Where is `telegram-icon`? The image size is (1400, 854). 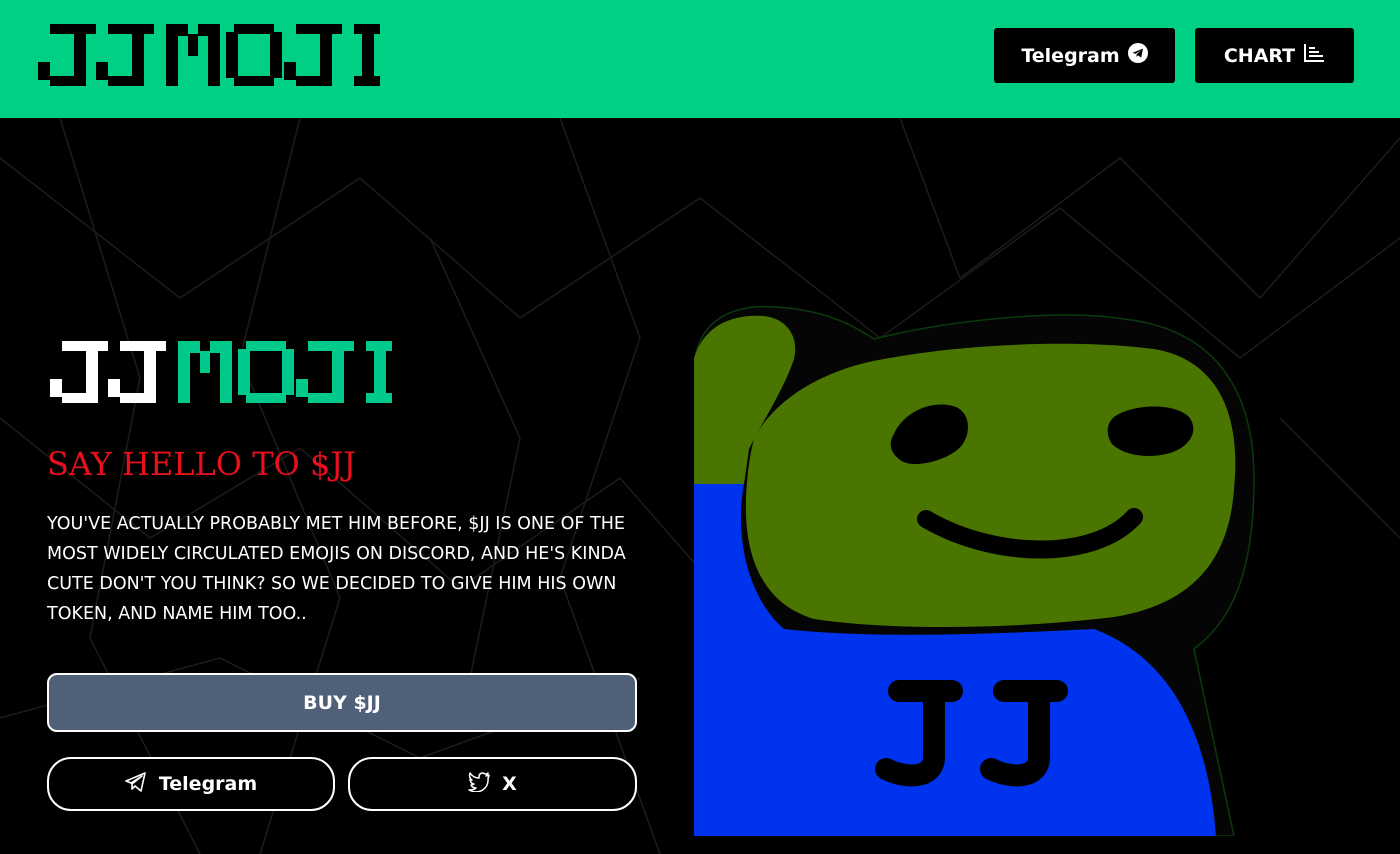 telegram-icon is located at coordinates (1137, 55).